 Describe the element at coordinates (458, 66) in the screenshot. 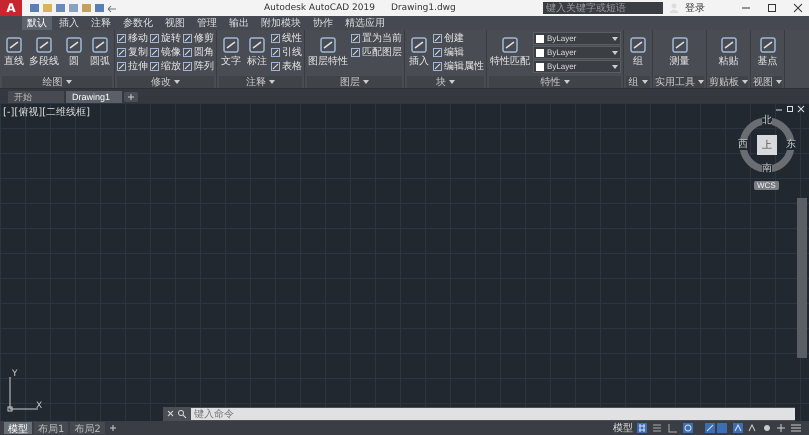

I see `ribbon-button: 编辑属性` at that location.